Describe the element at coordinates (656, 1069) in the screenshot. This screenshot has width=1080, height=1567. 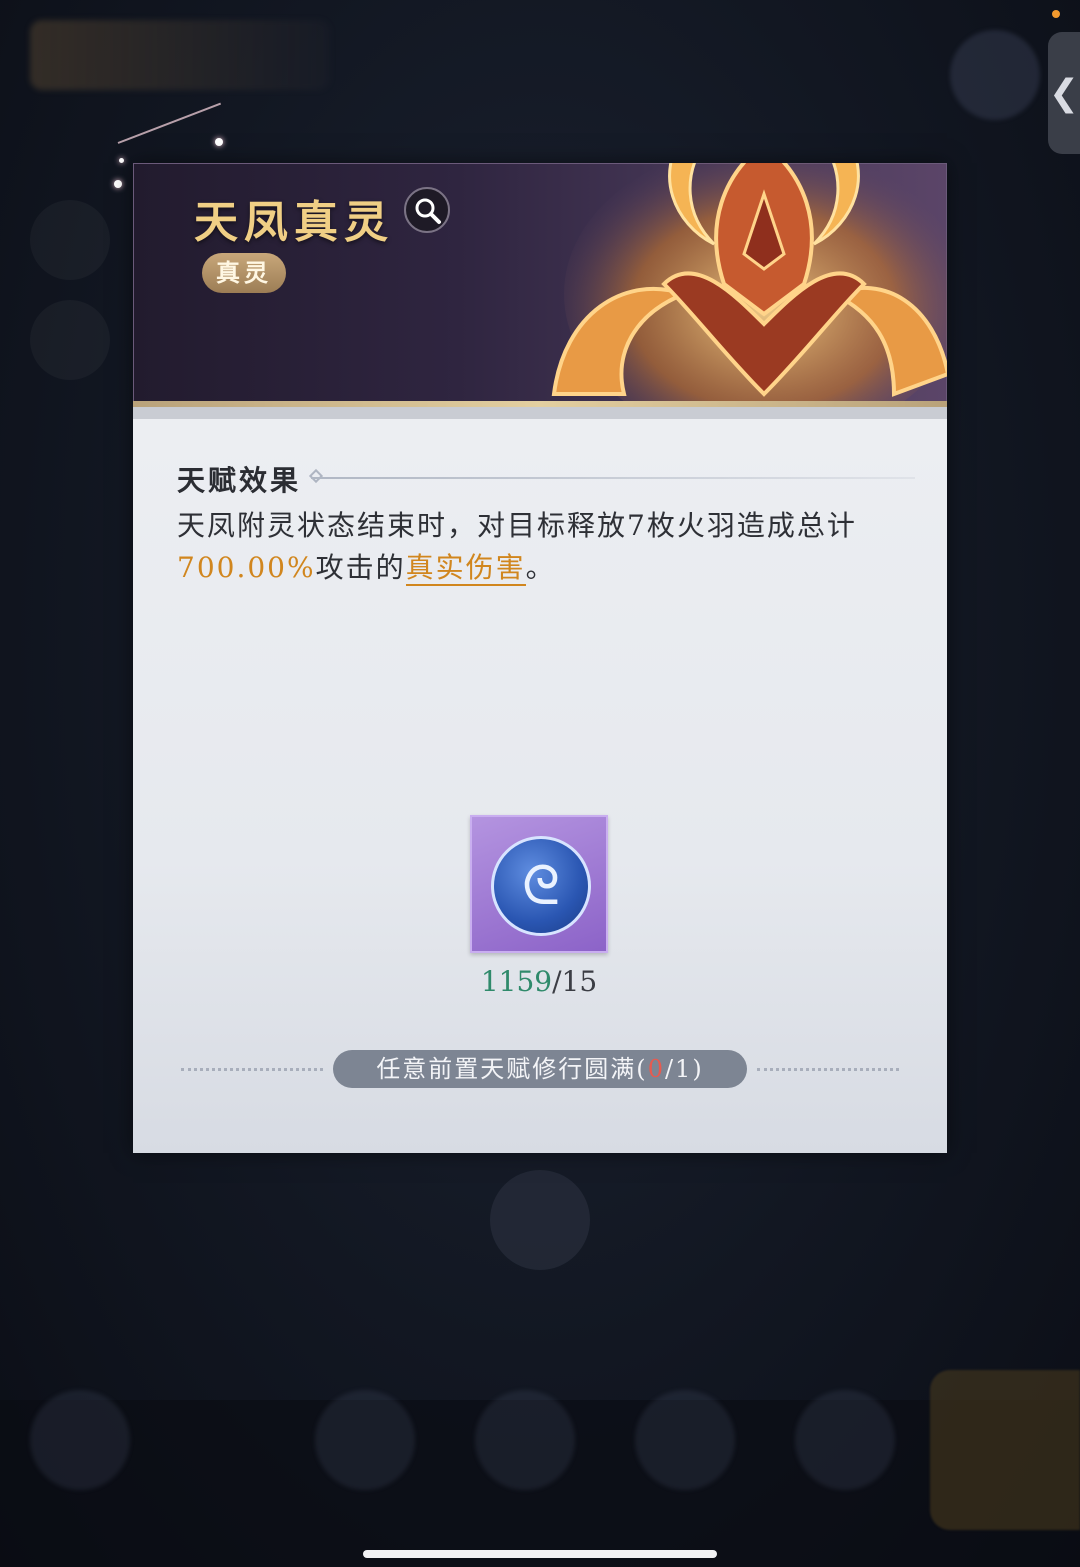
I see `requirement-current: 0` at that location.